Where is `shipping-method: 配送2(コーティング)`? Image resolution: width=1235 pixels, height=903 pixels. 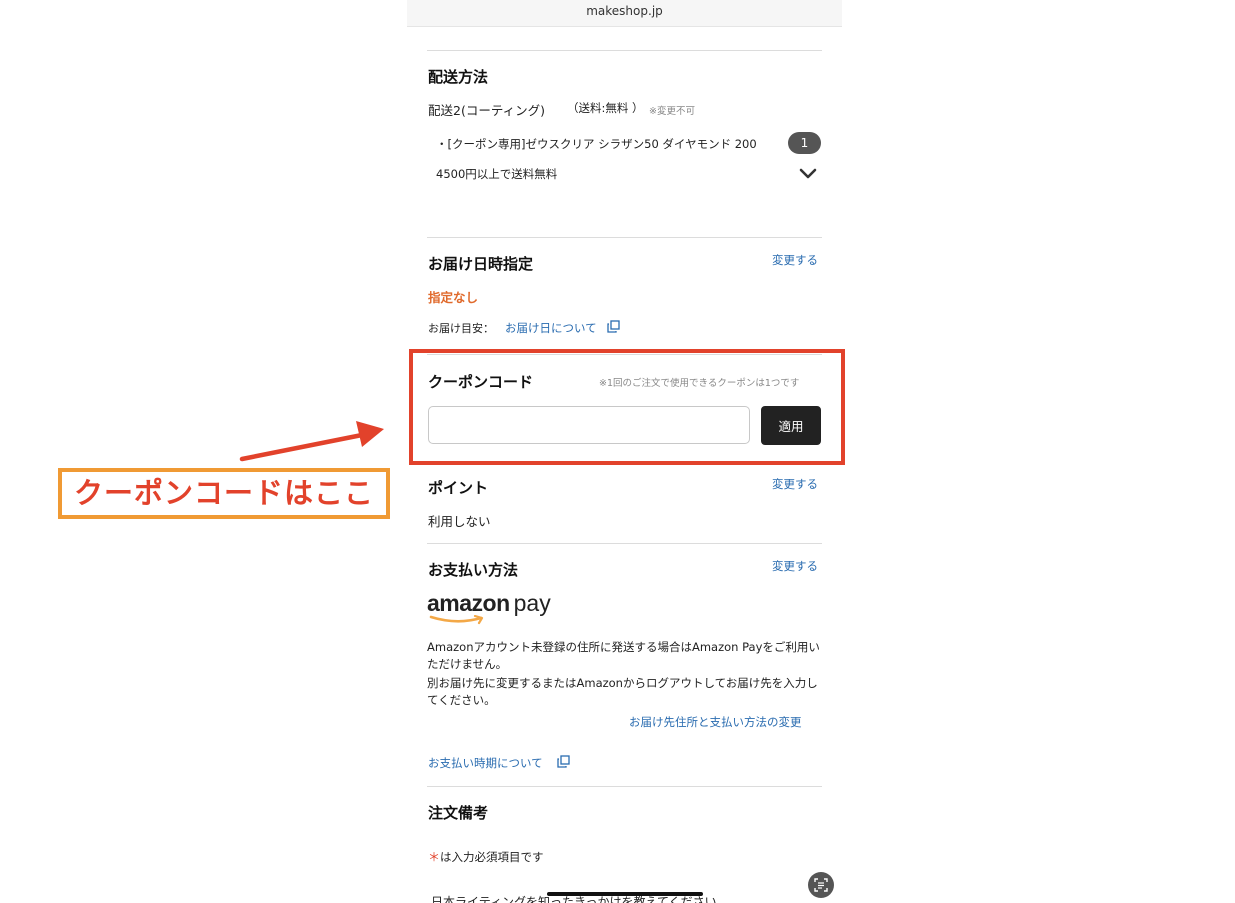
shipping-method: 配送2(コーティング) is located at coordinates (486, 110).